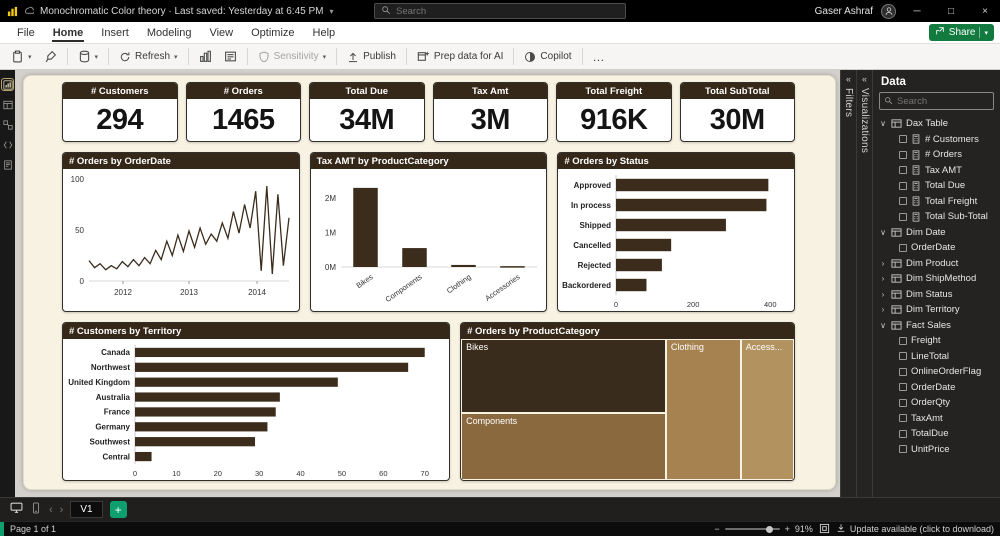 The height and width of the screenshot is (536, 1000). I want to click on field-row: OrderQty, so click(936, 403).